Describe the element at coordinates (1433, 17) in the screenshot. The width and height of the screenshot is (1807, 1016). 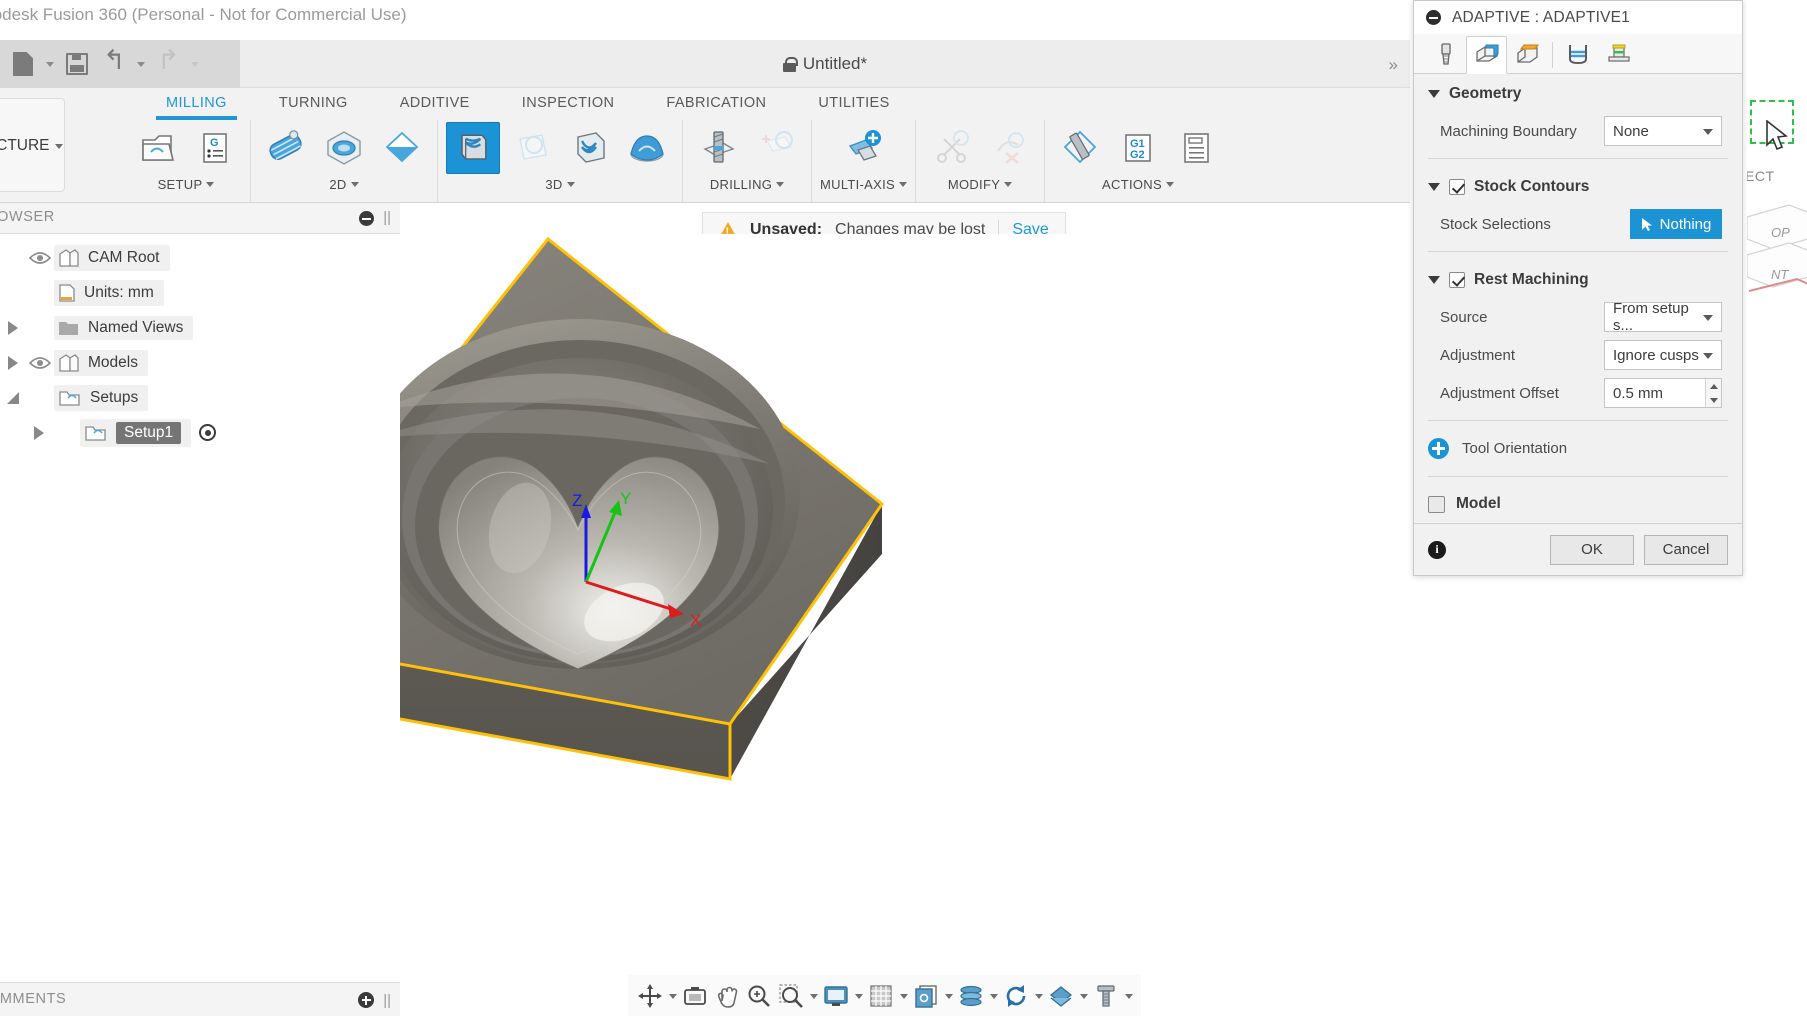
I see `minimize-circle-icon` at that location.